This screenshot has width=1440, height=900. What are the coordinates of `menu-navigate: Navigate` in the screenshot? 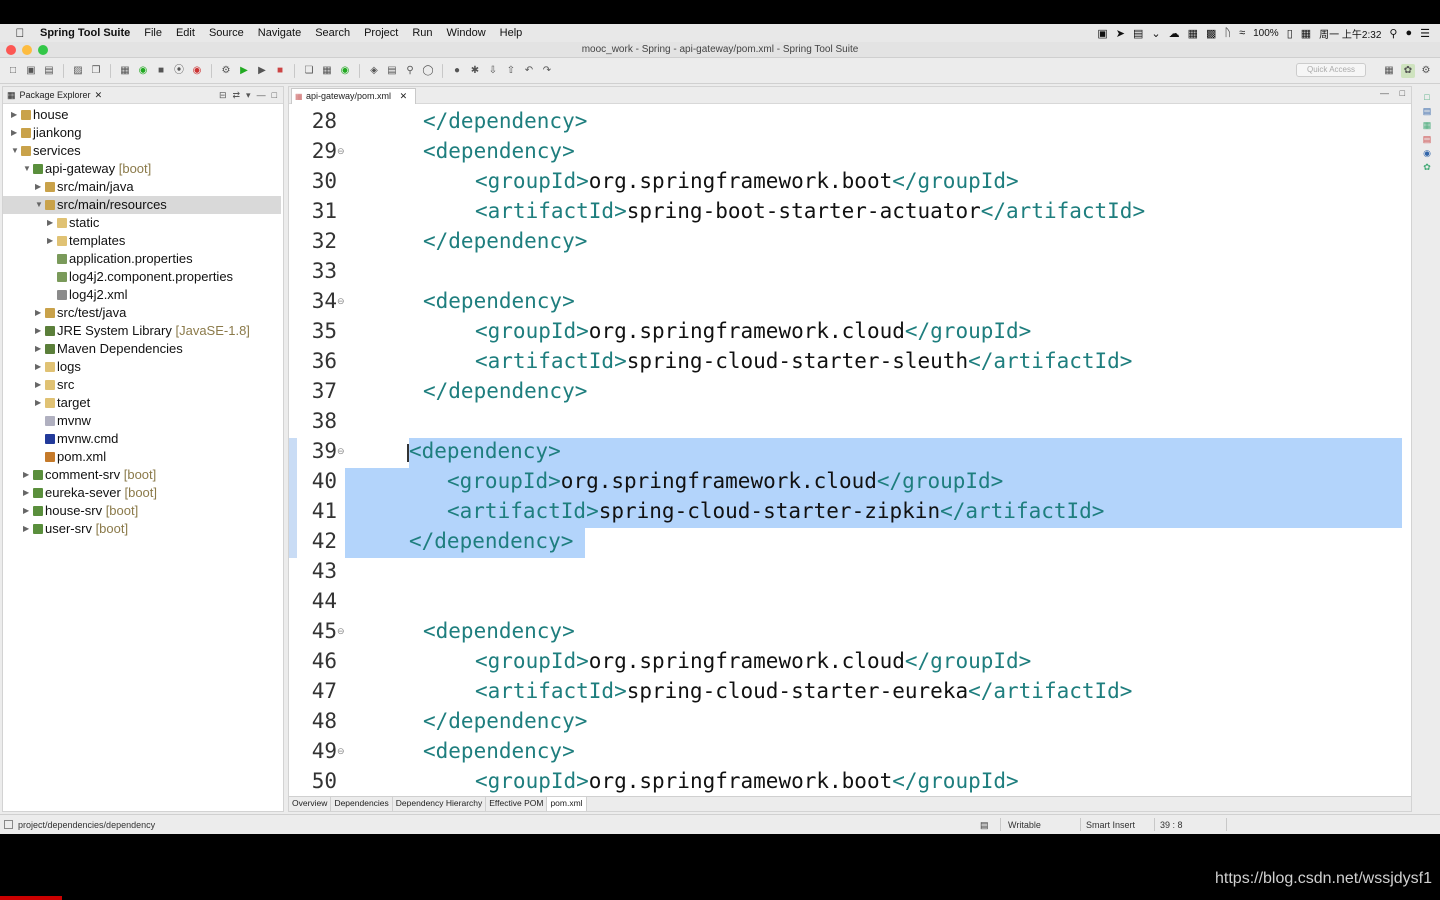 It's located at (279, 33).